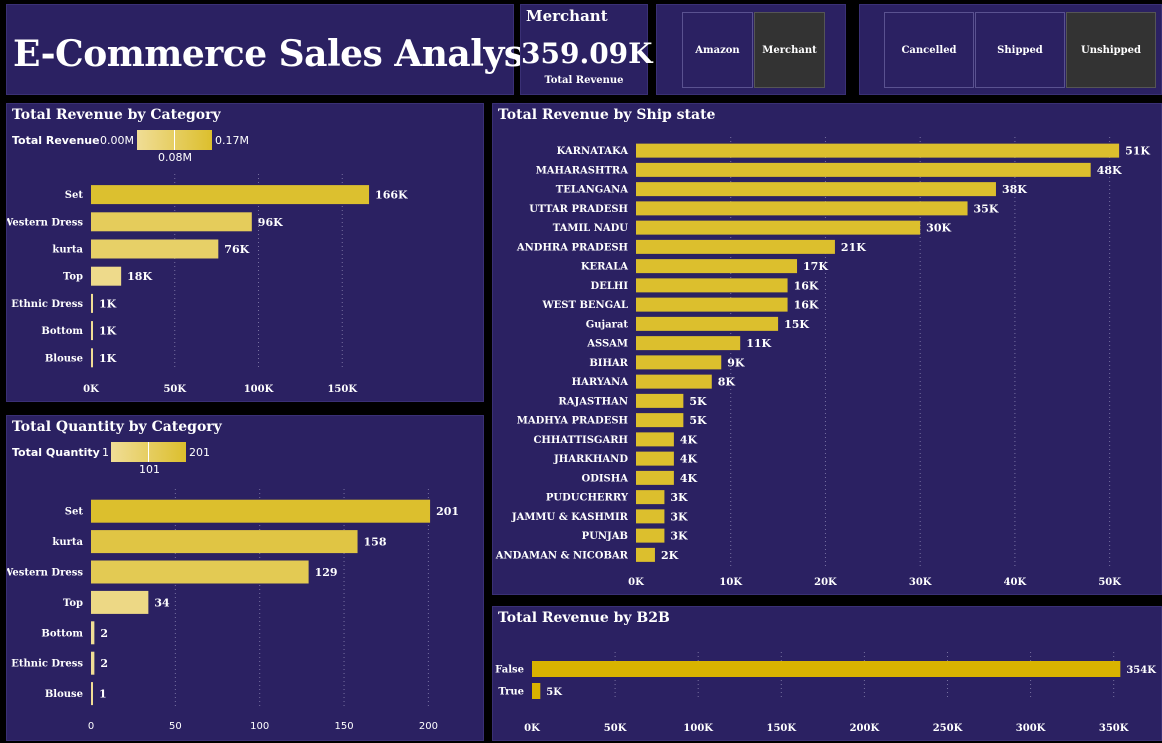 The image size is (1162, 743). What do you see at coordinates (1137, 151) in the screenshot?
I see `data-label: 51K` at bounding box center [1137, 151].